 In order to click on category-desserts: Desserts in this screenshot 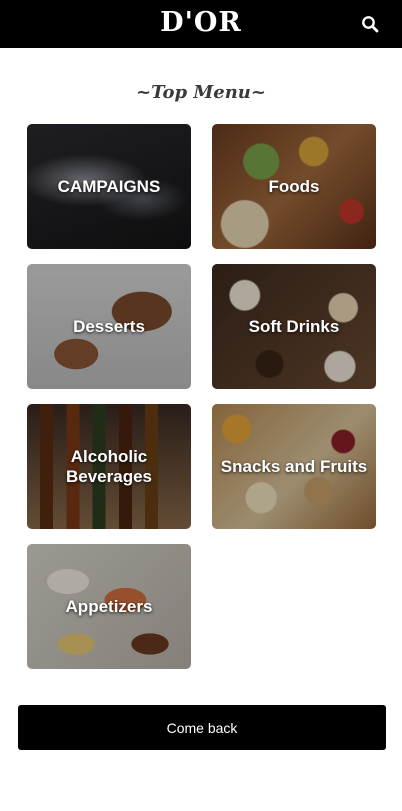, I will do `click(109, 326)`.